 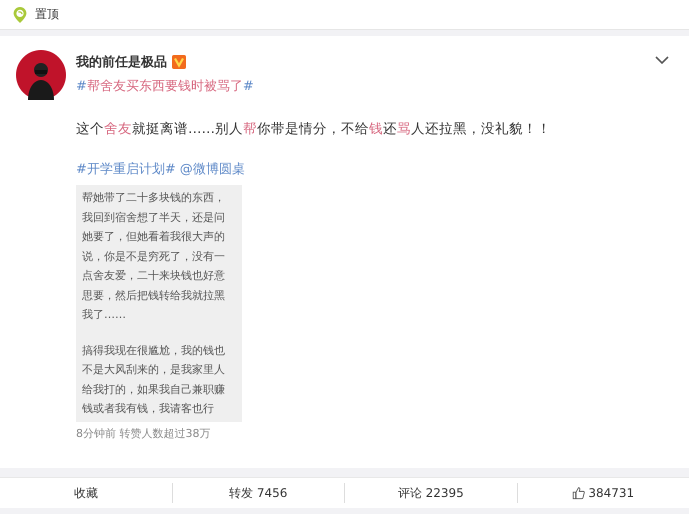 What do you see at coordinates (154, 198) in the screenshot?
I see `image-text-line: 帮她带了二十多块钱的东西，` at bounding box center [154, 198].